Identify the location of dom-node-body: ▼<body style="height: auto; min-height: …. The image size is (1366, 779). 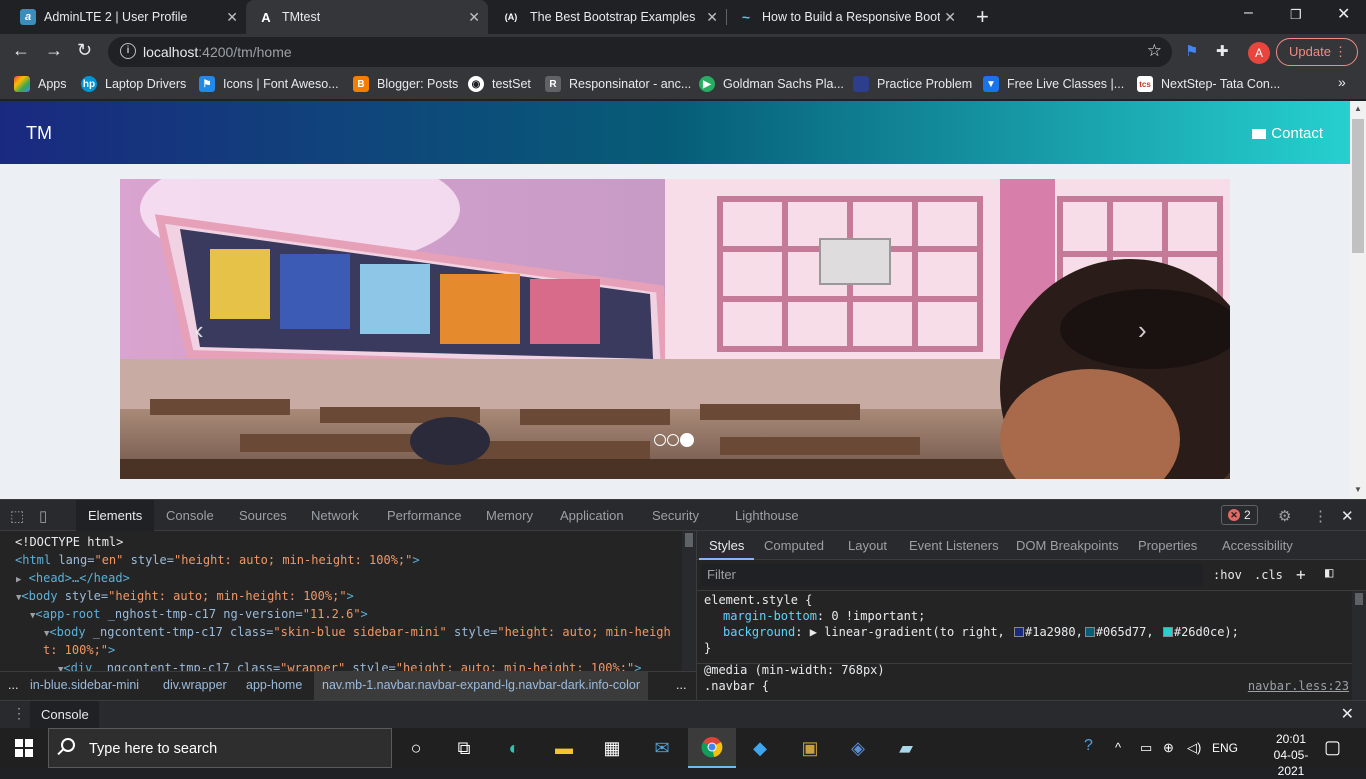
(185, 596).